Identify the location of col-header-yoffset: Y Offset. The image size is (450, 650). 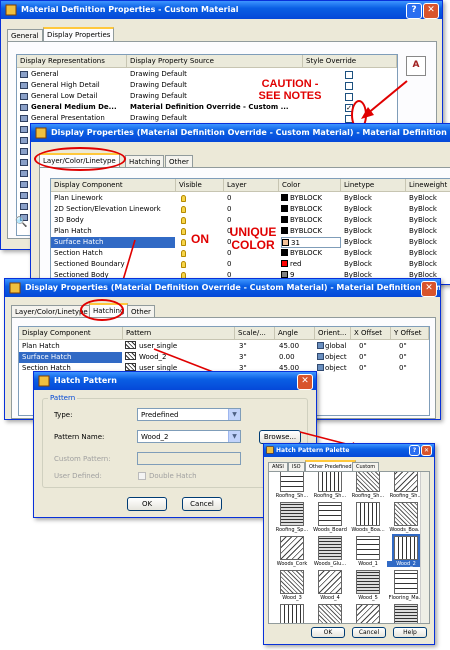
(410, 333).